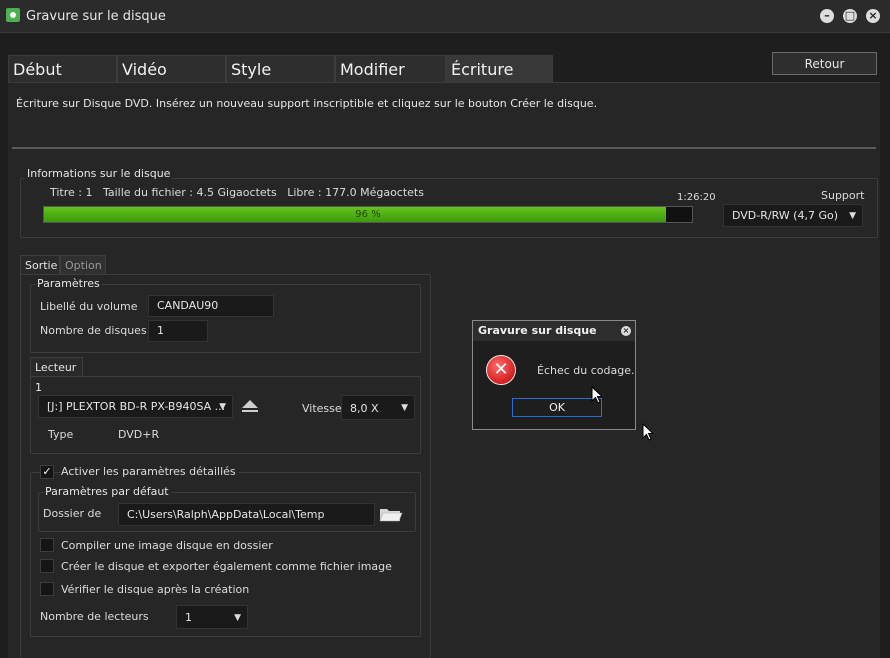 This screenshot has height=658, width=890. Describe the element at coordinates (93, 330) in the screenshot. I see `disc-count-label: Nombre de disques` at that location.